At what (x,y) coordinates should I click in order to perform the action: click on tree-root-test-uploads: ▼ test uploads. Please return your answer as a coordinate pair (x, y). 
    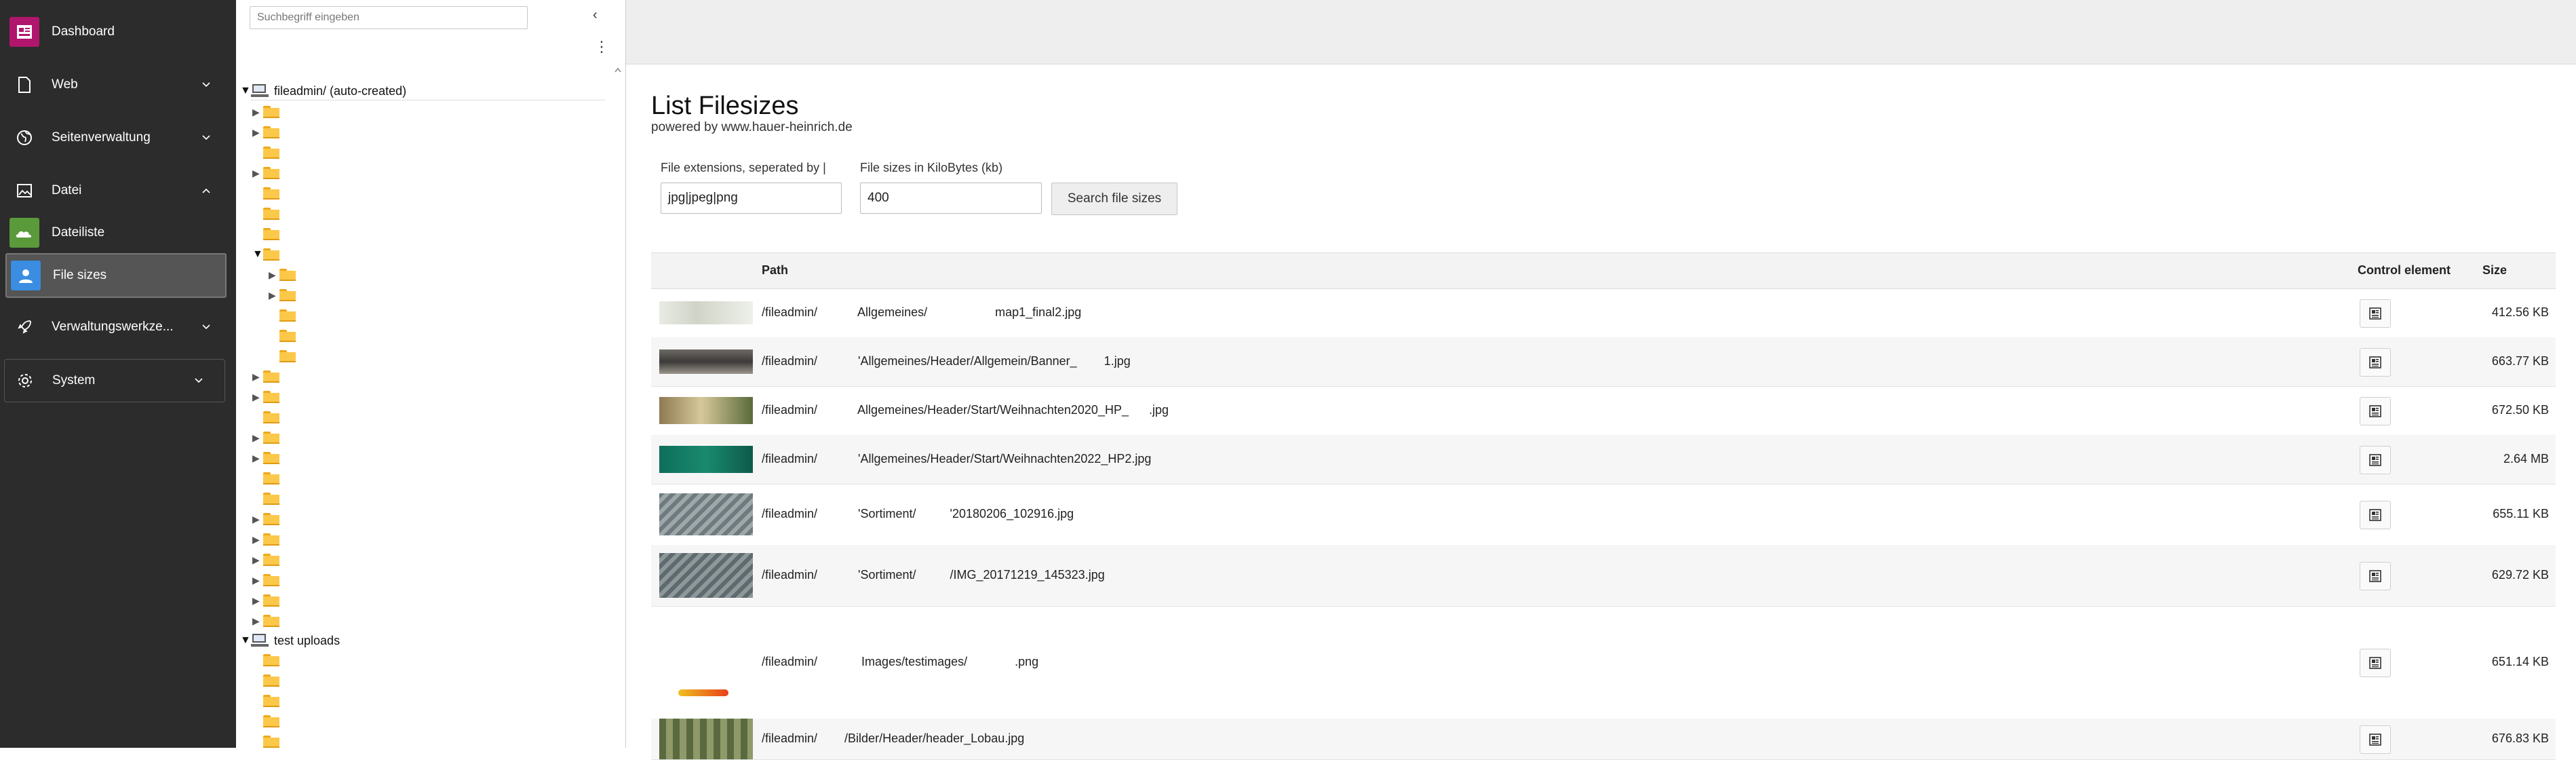
    Looking at the image, I should click on (290, 640).